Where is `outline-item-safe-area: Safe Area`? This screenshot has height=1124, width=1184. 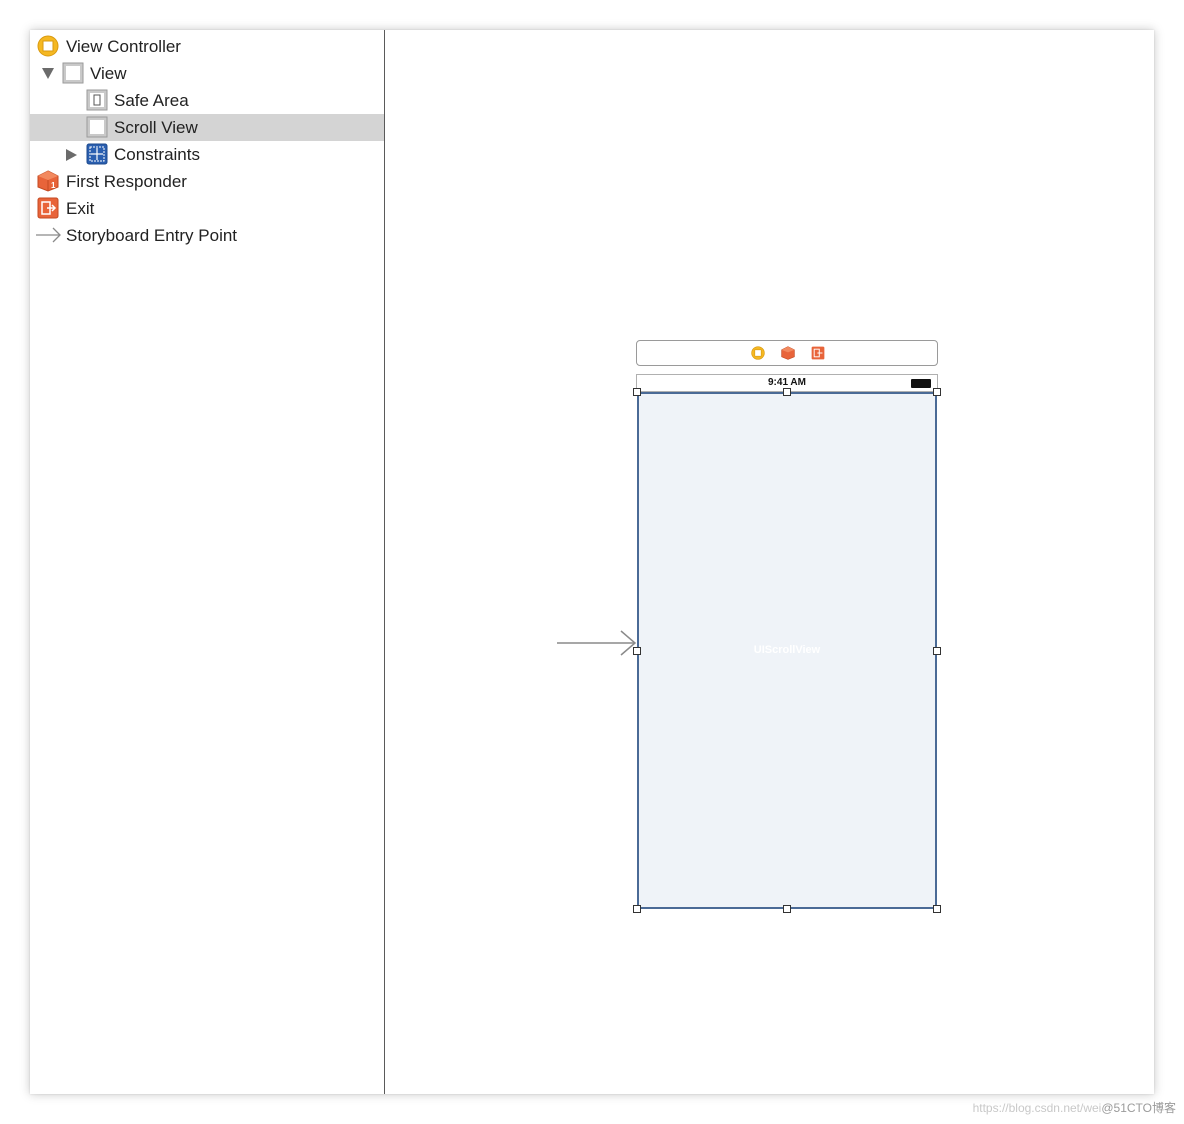 outline-item-safe-area: Safe Area is located at coordinates (207, 100).